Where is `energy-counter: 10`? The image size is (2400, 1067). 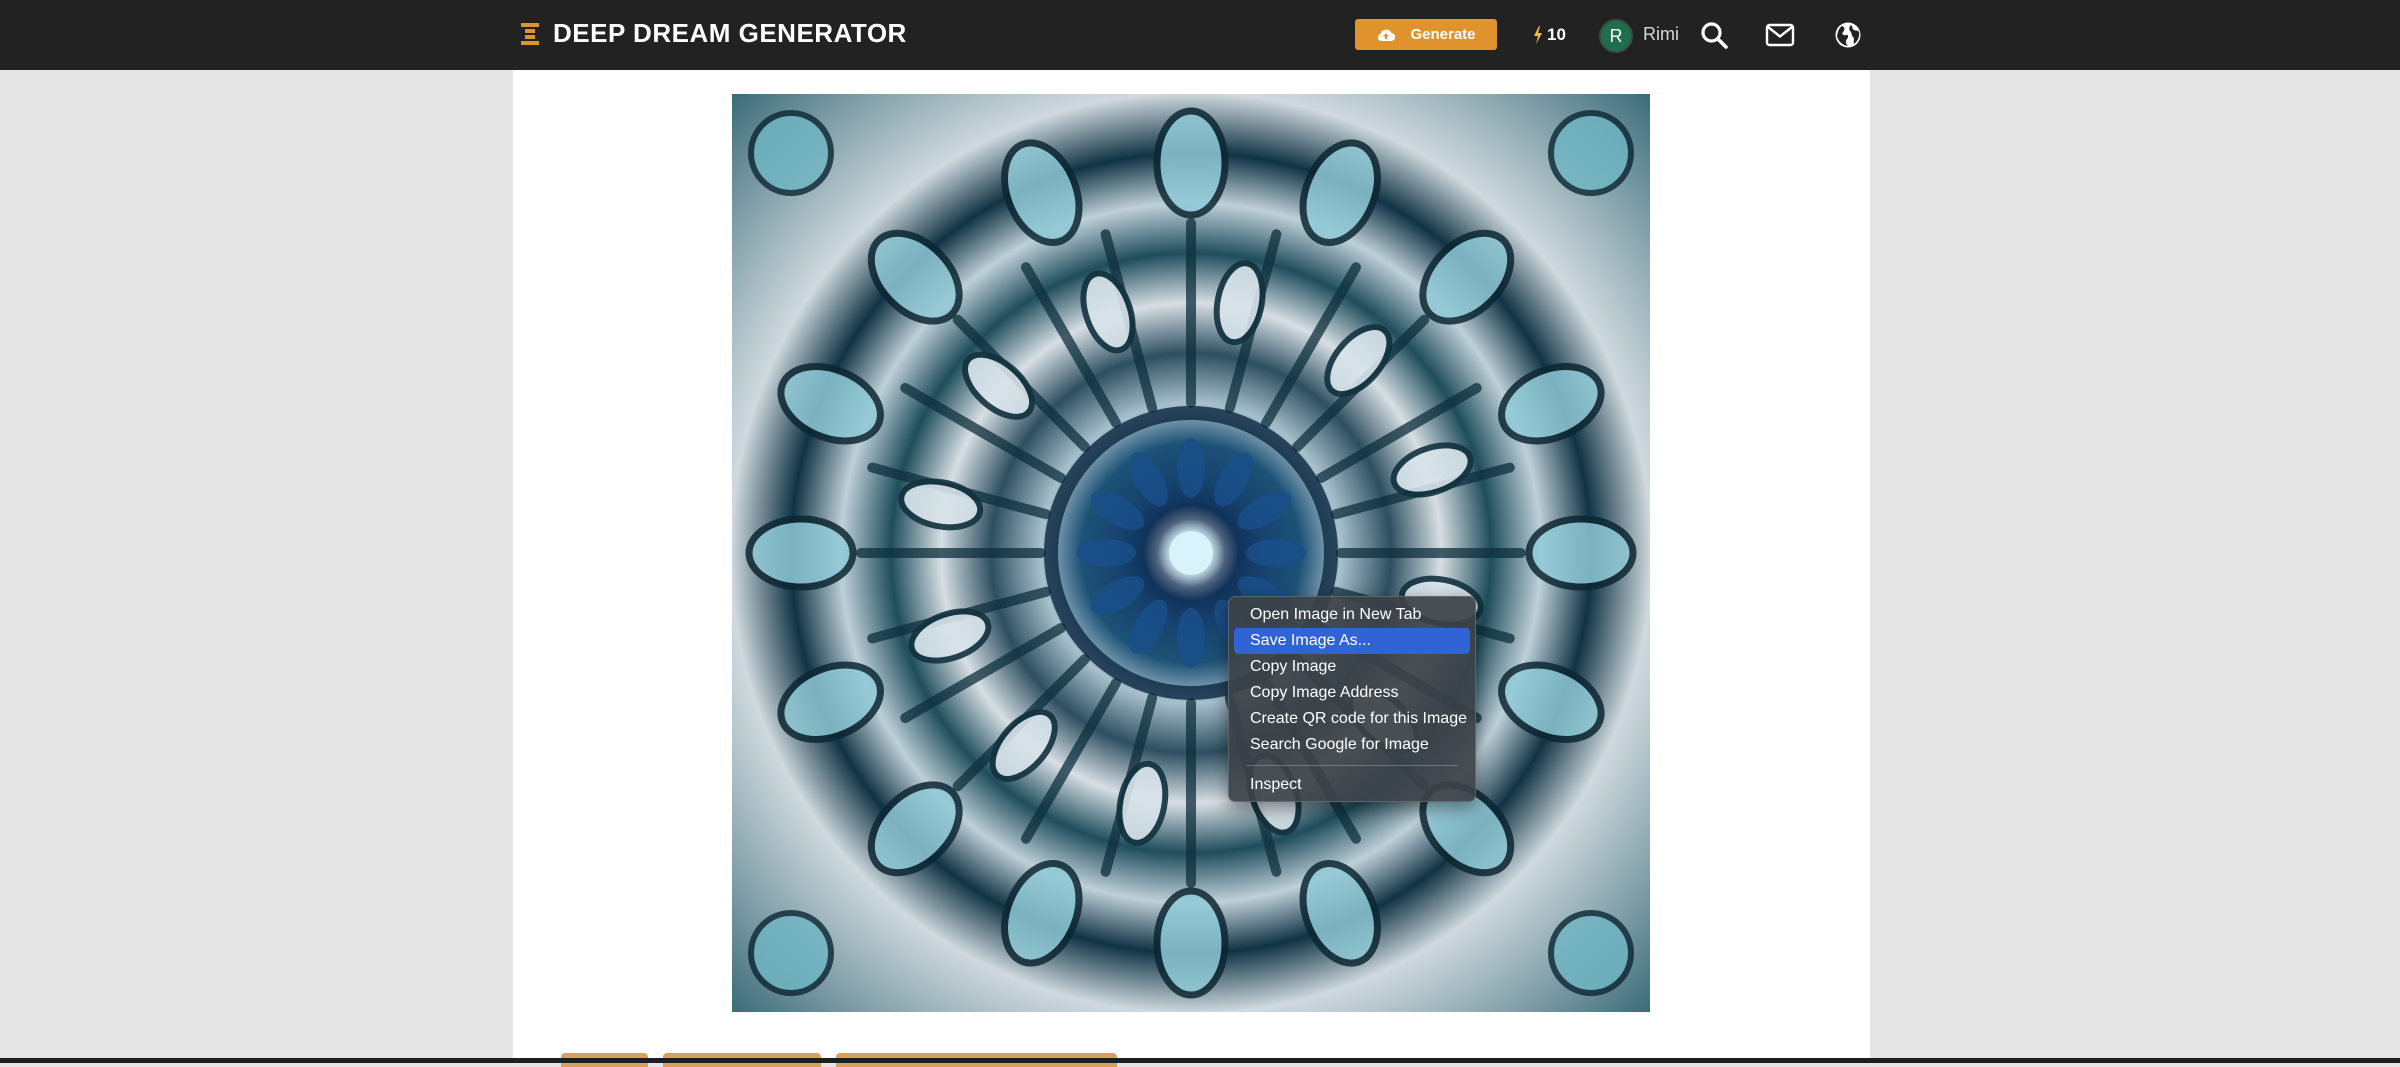
energy-counter: 10 is located at coordinates (1549, 35).